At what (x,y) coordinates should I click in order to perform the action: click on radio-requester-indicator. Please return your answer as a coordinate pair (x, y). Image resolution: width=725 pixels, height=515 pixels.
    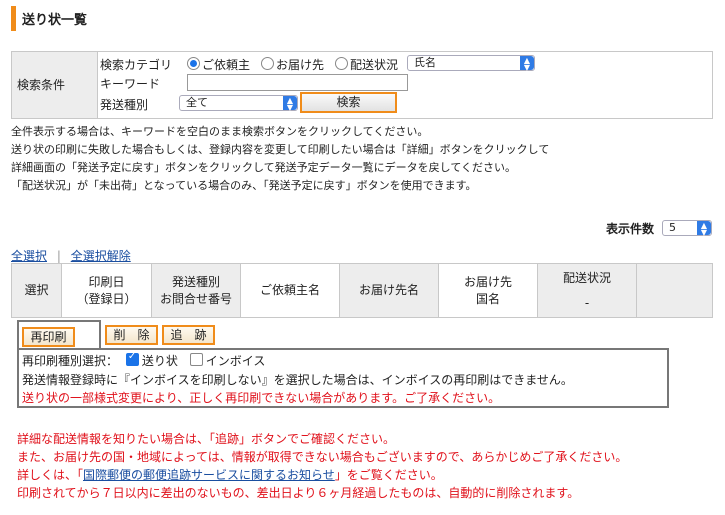
    Looking at the image, I should click on (193, 63).